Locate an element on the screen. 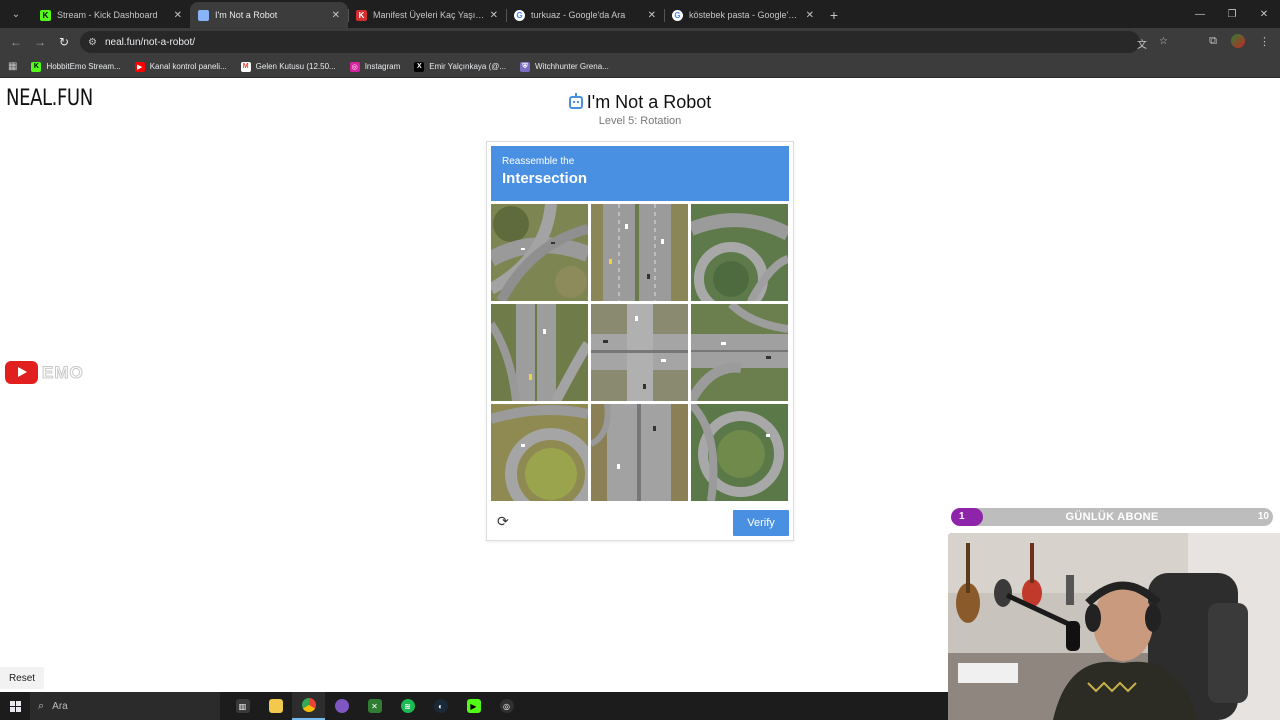  profile-avatar is located at coordinates (1238, 41).